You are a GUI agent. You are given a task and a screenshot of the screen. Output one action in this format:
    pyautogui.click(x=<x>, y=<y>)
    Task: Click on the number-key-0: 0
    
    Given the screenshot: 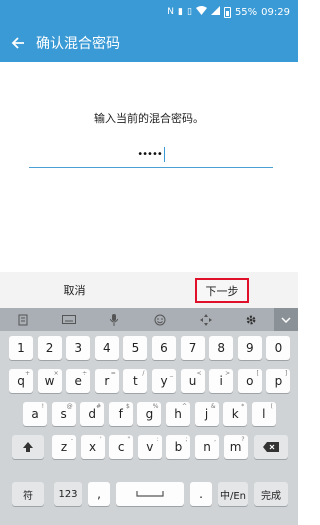 What is the action you would take?
    pyautogui.click(x=278, y=348)
    